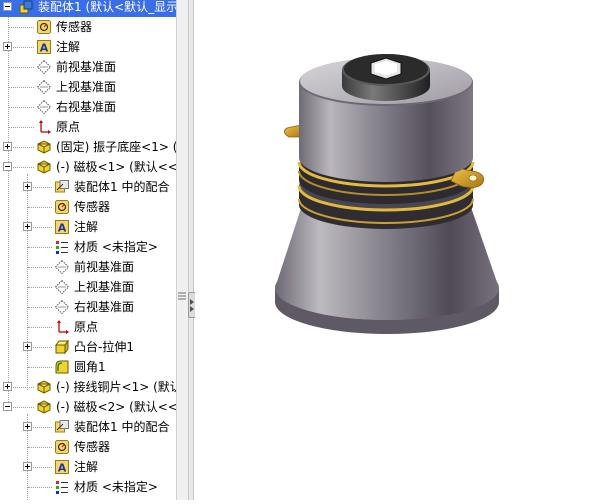  I want to click on tree-item-label: (-) 磁极<2> (默认<<默认, so click(116, 407).